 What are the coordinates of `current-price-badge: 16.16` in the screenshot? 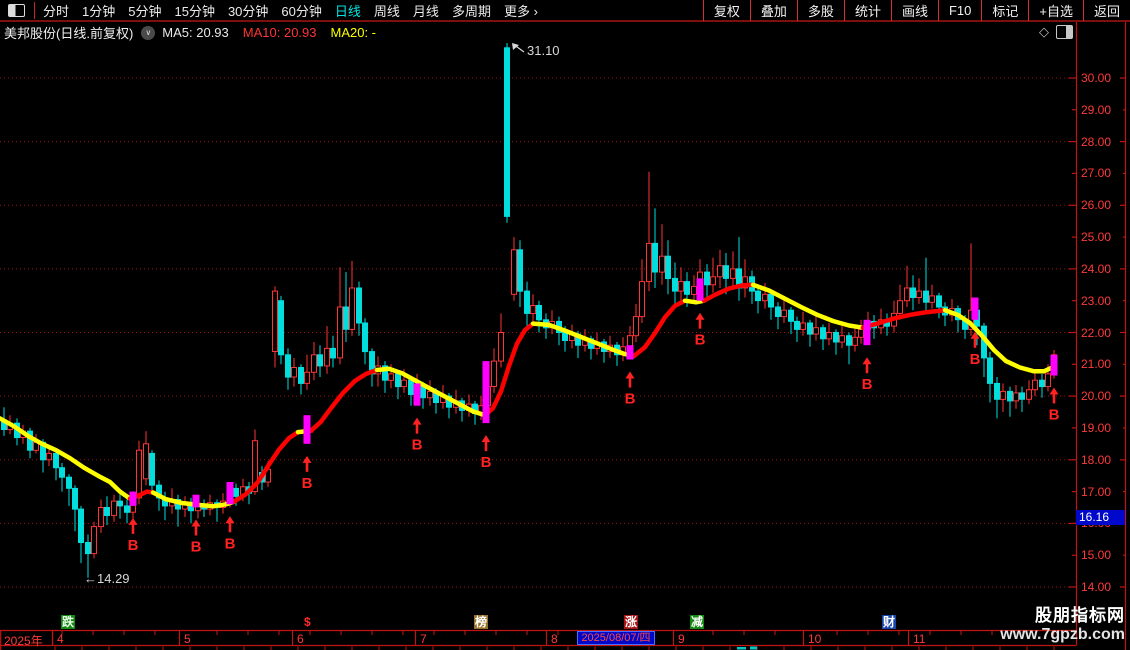 It's located at (1100, 518).